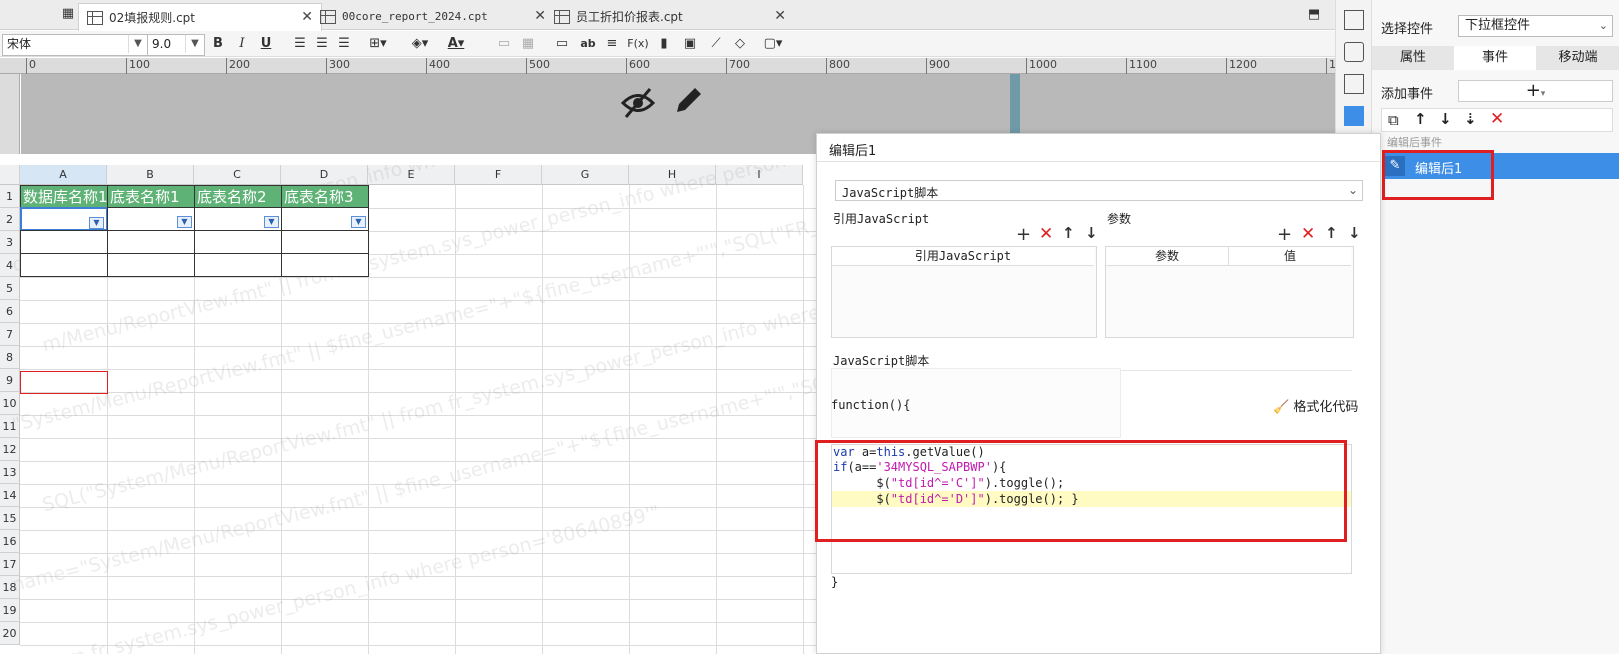 This screenshot has height=654, width=1619. I want to click on row-header: 8, so click(10, 357).